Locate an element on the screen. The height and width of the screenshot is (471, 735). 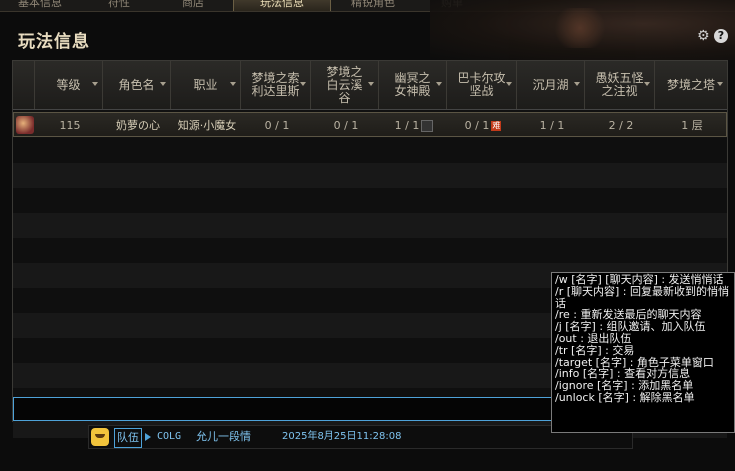
decorative-art is located at coordinates (582, 30).